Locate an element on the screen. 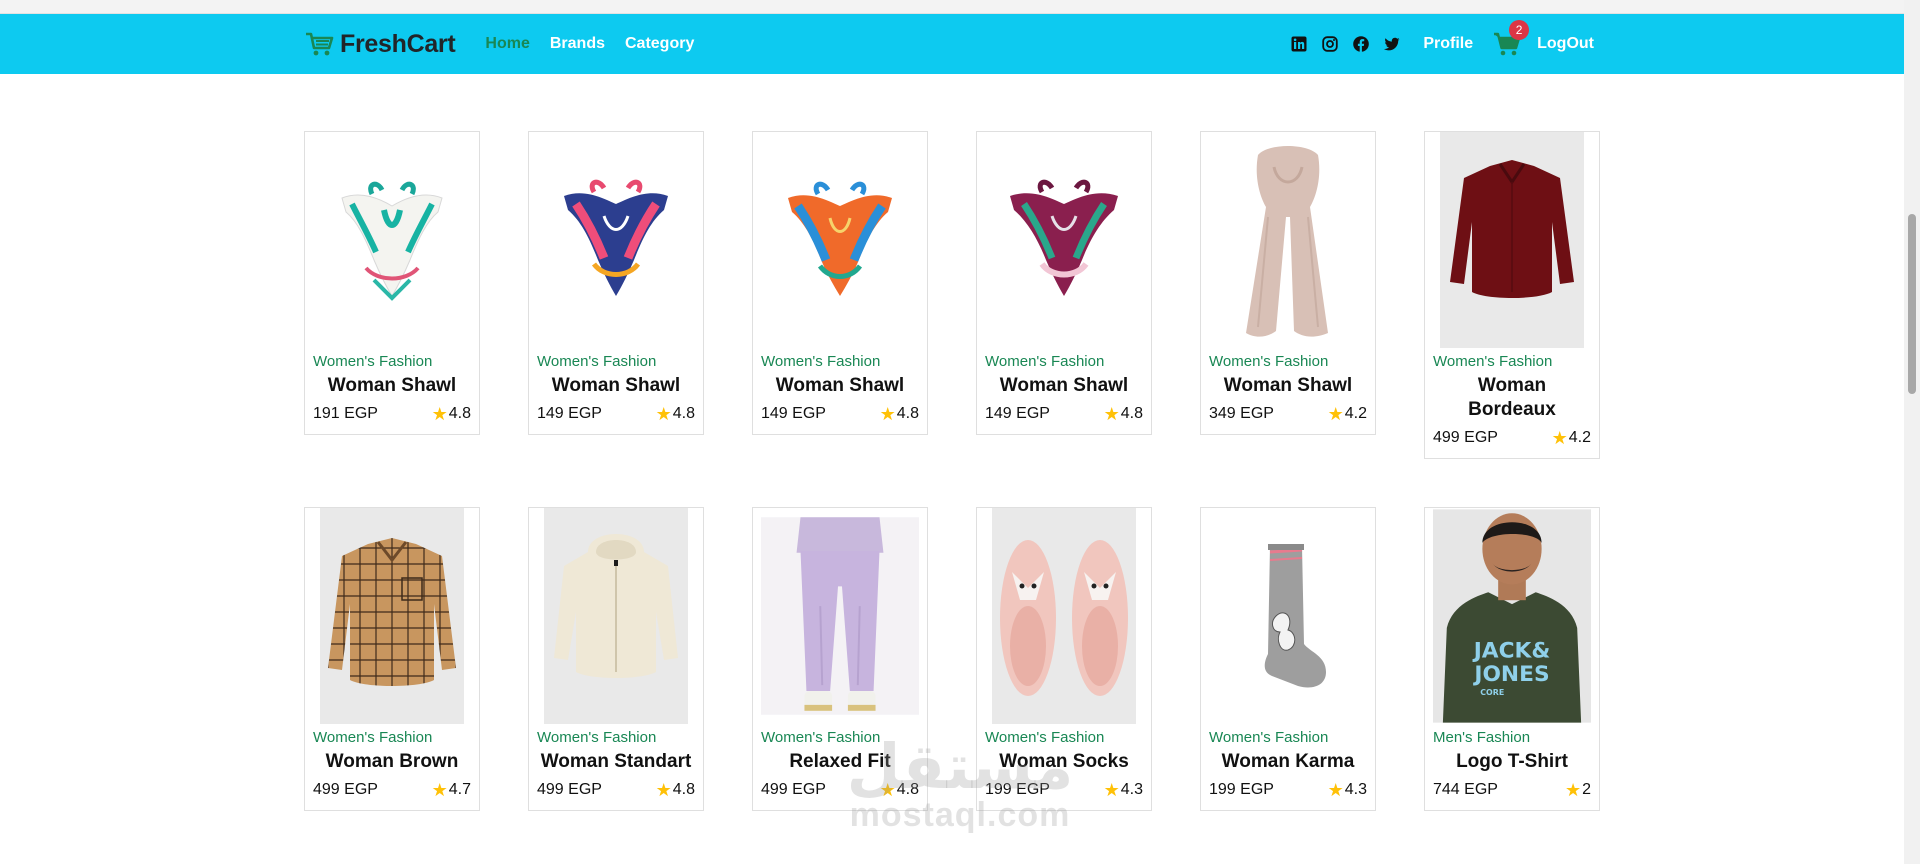 This screenshot has height=864, width=1920. cart-button: 2 is located at coordinates (1511, 38).